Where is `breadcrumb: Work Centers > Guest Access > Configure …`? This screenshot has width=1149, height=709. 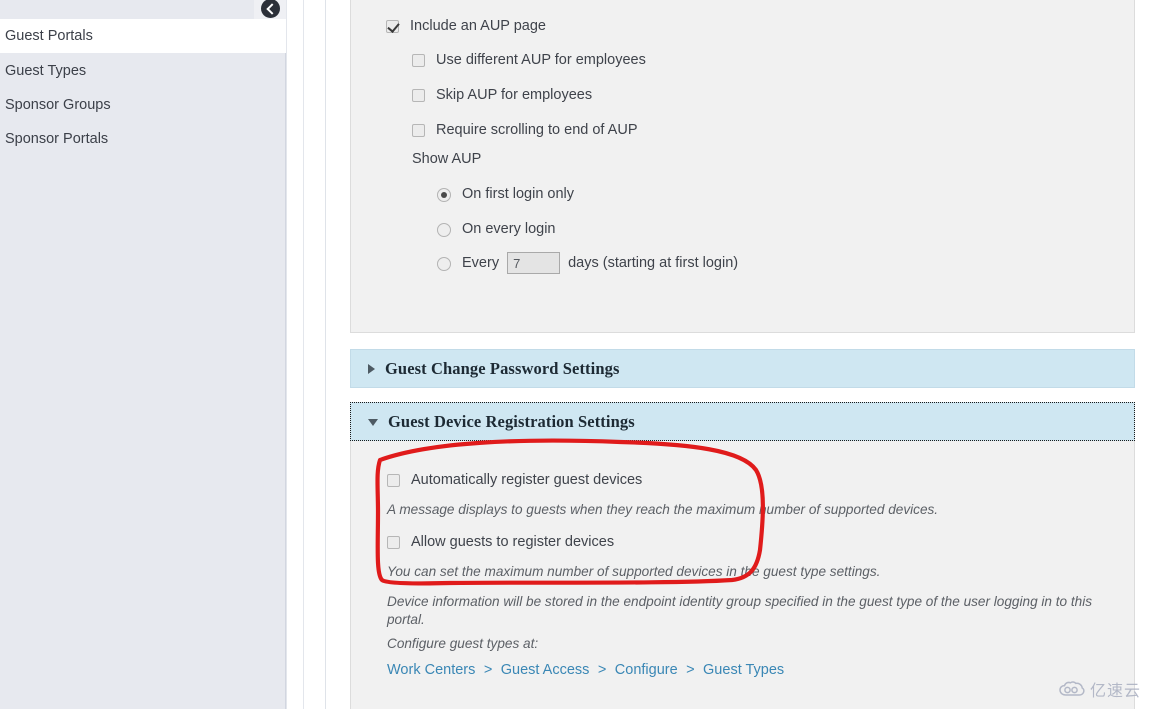
breadcrumb: Work Centers > Guest Access > Configure … is located at coordinates (585, 670).